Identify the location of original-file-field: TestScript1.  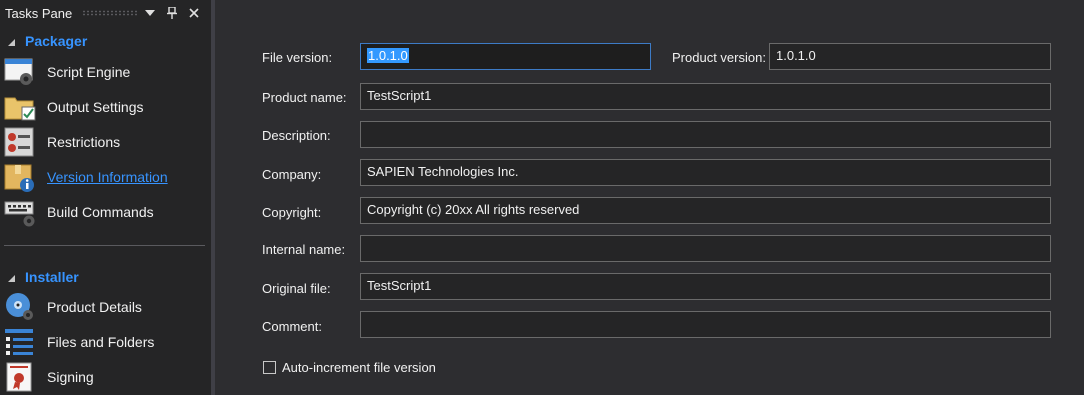
(705, 286).